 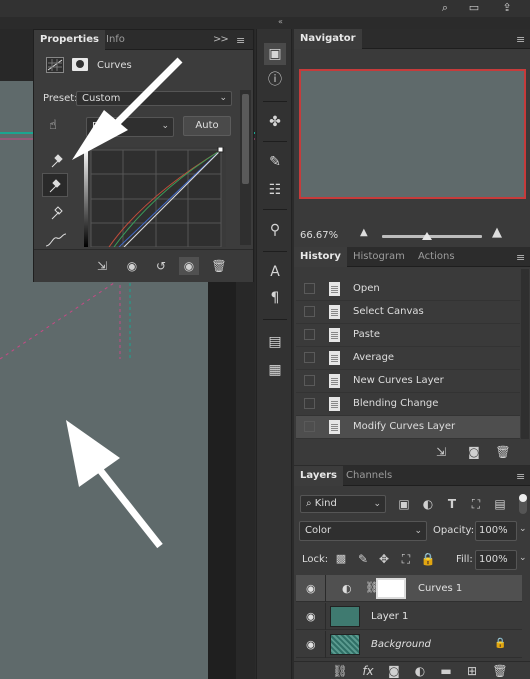 What do you see at coordinates (275, 370) in the screenshot?
I see `glyphs-icon: ▦` at bounding box center [275, 370].